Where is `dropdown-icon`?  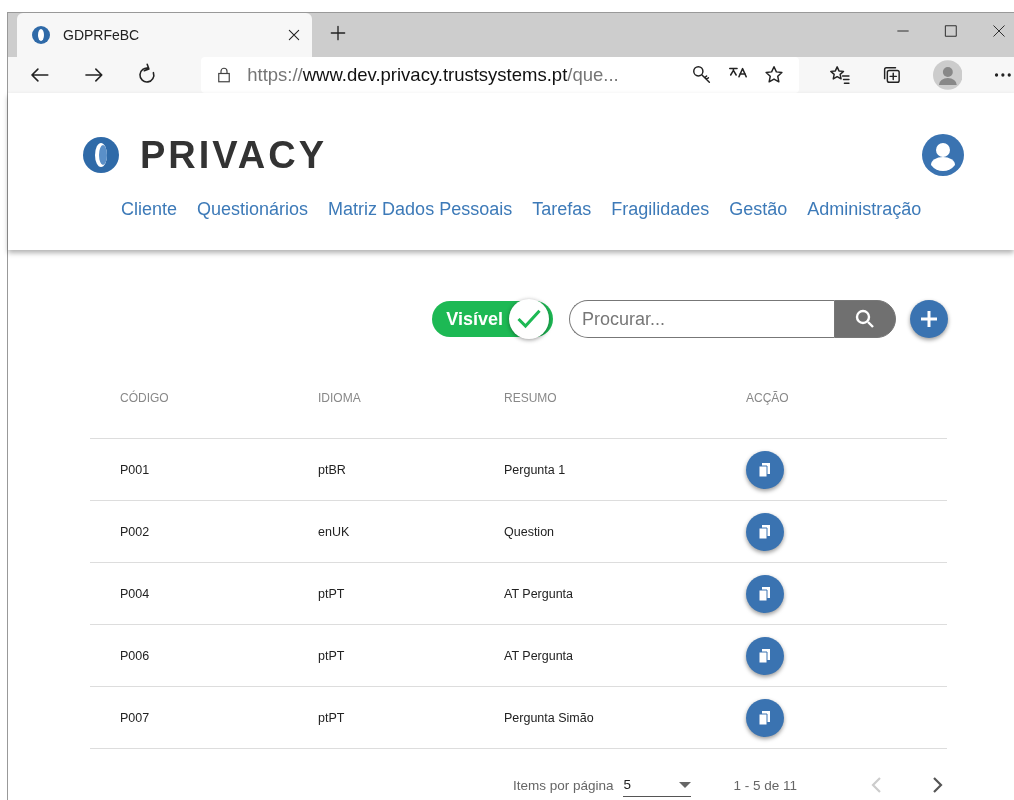 dropdown-icon is located at coordinates (685, 784).